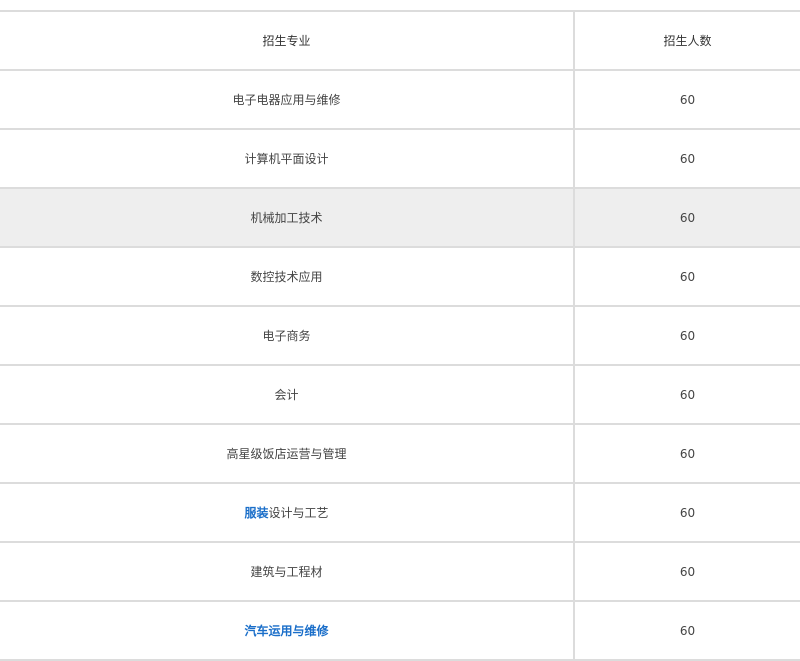  I want to click on table-row: 会计 60, so click(400, 395).